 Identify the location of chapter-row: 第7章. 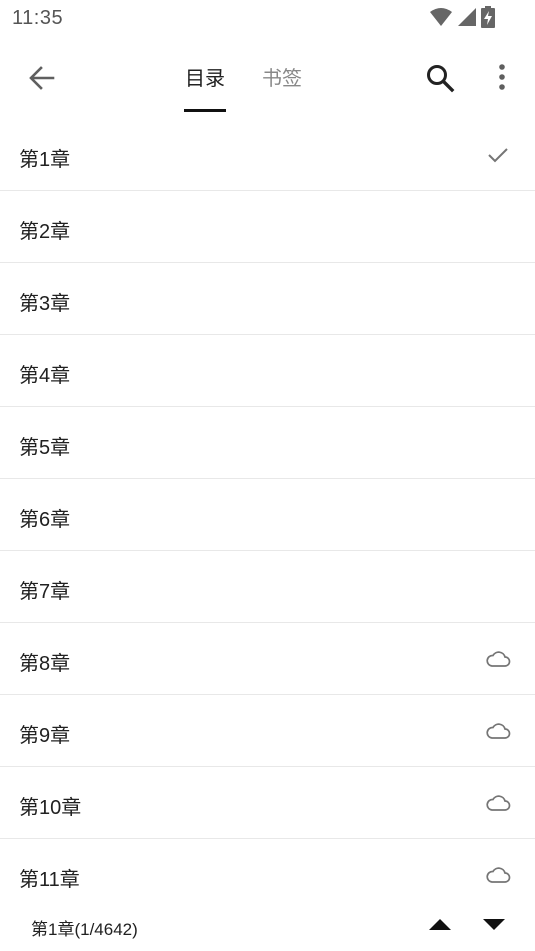
(267, 587).